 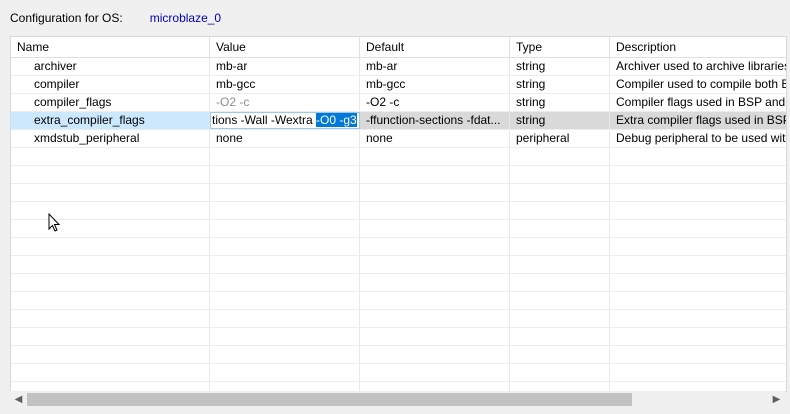 I want to click on cell-description: Compiler flags used in BSP and lib, so click(x=701, y=102).